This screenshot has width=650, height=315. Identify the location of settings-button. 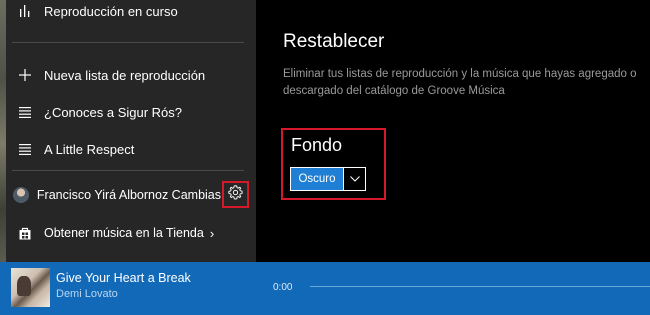
(235, 194).